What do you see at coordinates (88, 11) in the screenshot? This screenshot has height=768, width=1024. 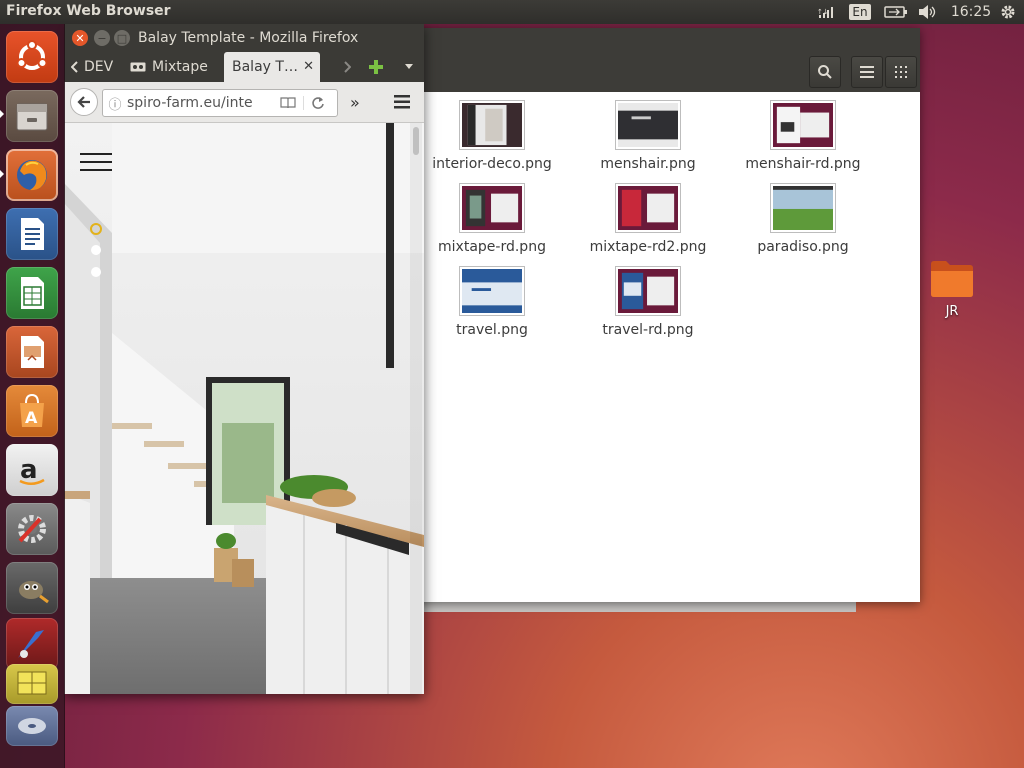 I see `active-app-title: Firefox Web Browser` at bounding box center [88, 11].